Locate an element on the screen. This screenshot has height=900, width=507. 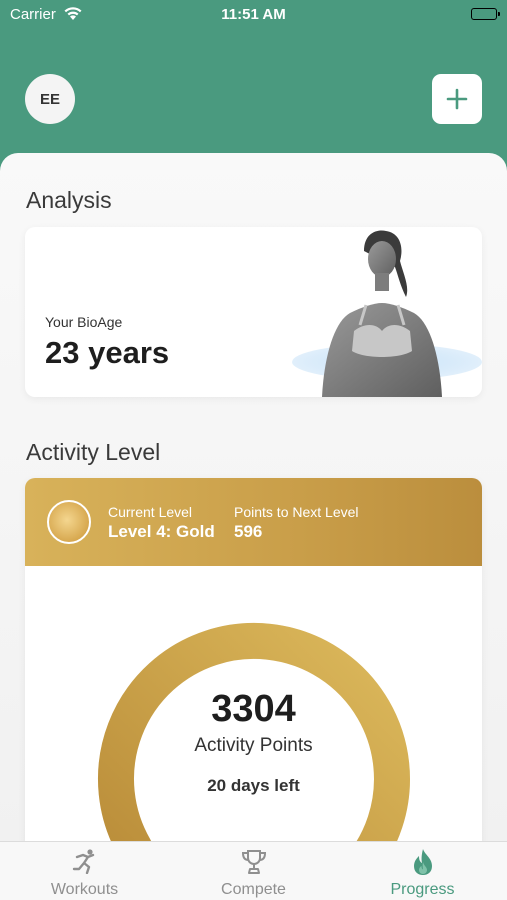
status-bar: Carrier 11:51 AM is located at coordinates (253, 15).